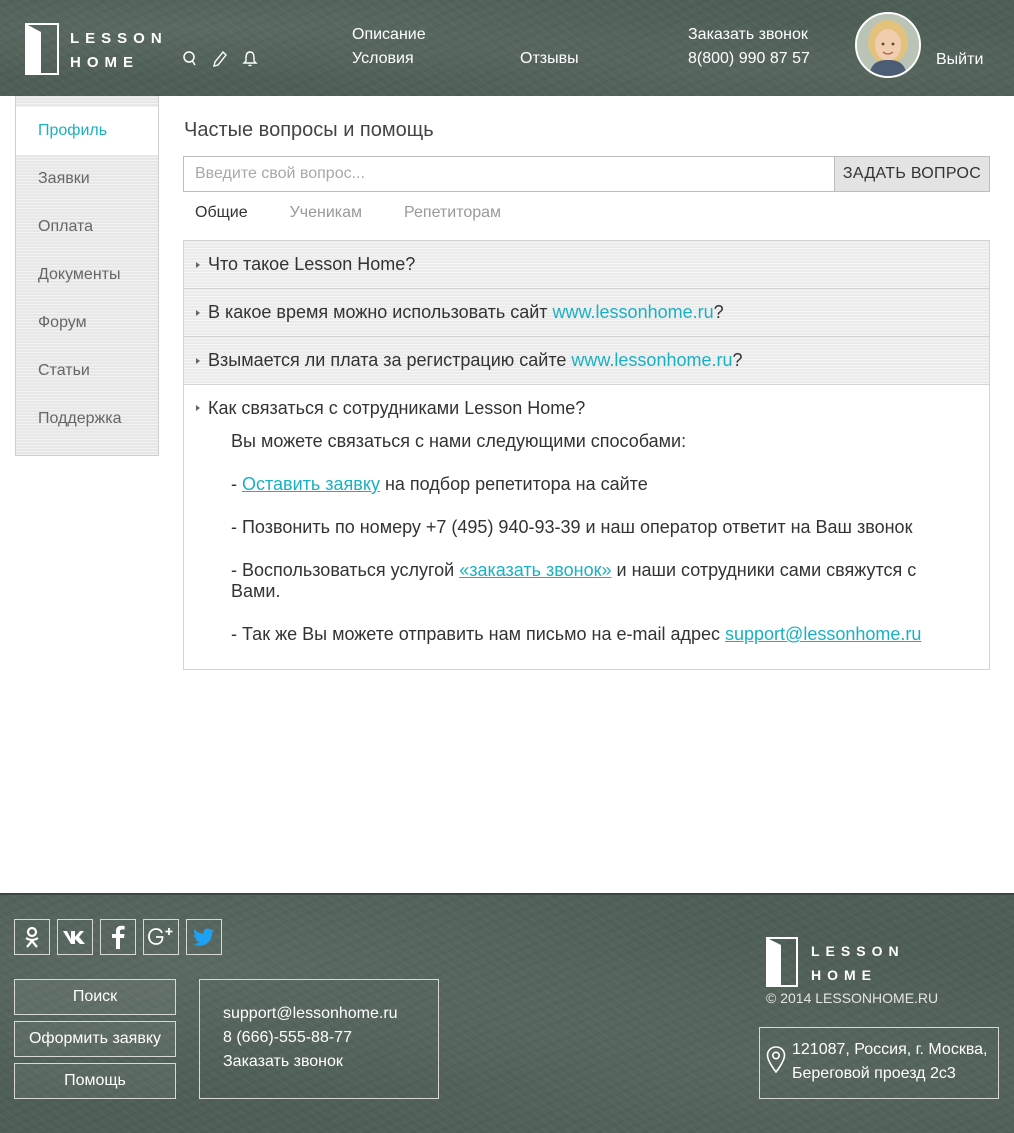 The width and height of the screenshot is (1014, 1133). What do you see at coordinates (87, 371) in the screenshot?
I see `sidebar-item-articles: Статьи` at bounding box center [87, 371].